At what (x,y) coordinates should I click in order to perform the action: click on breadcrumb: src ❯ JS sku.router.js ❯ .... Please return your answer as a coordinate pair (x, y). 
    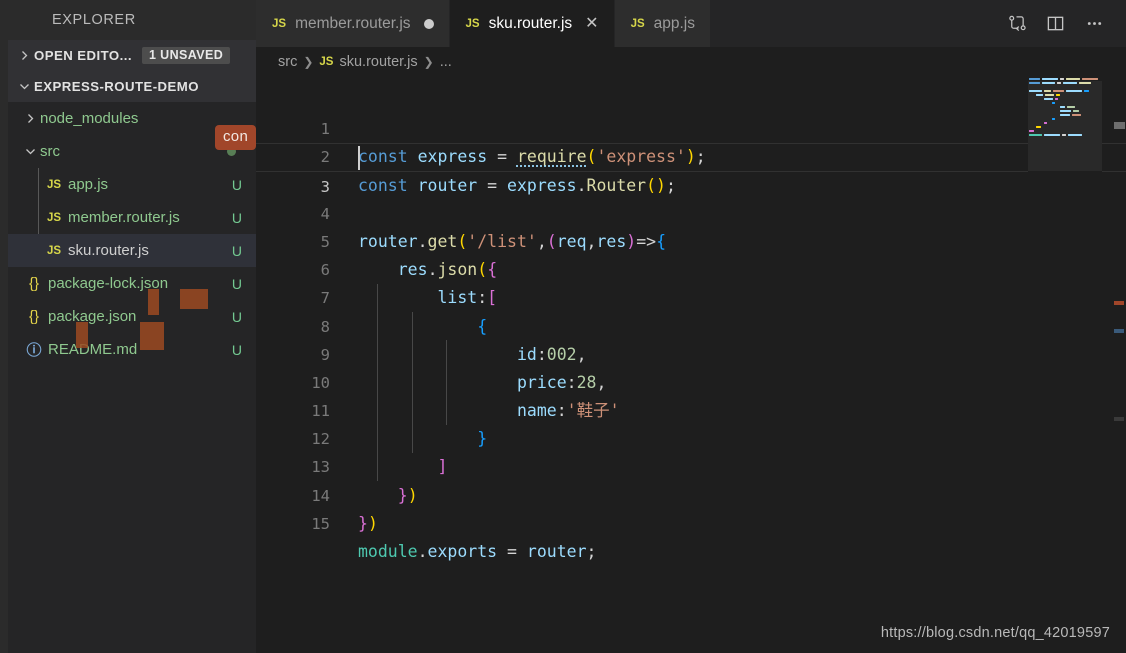
    Looking at the image, I should click on (691, 62).